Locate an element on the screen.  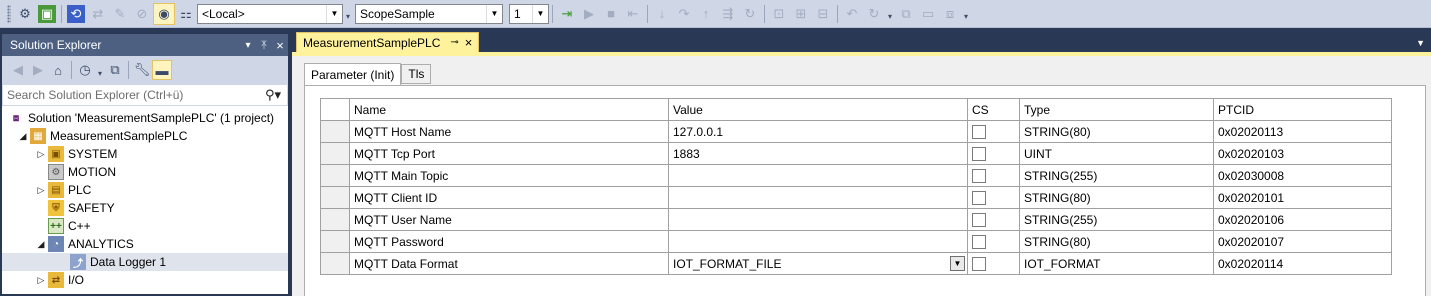
home-icon: ⌂ is located at coordinates (58, 70).